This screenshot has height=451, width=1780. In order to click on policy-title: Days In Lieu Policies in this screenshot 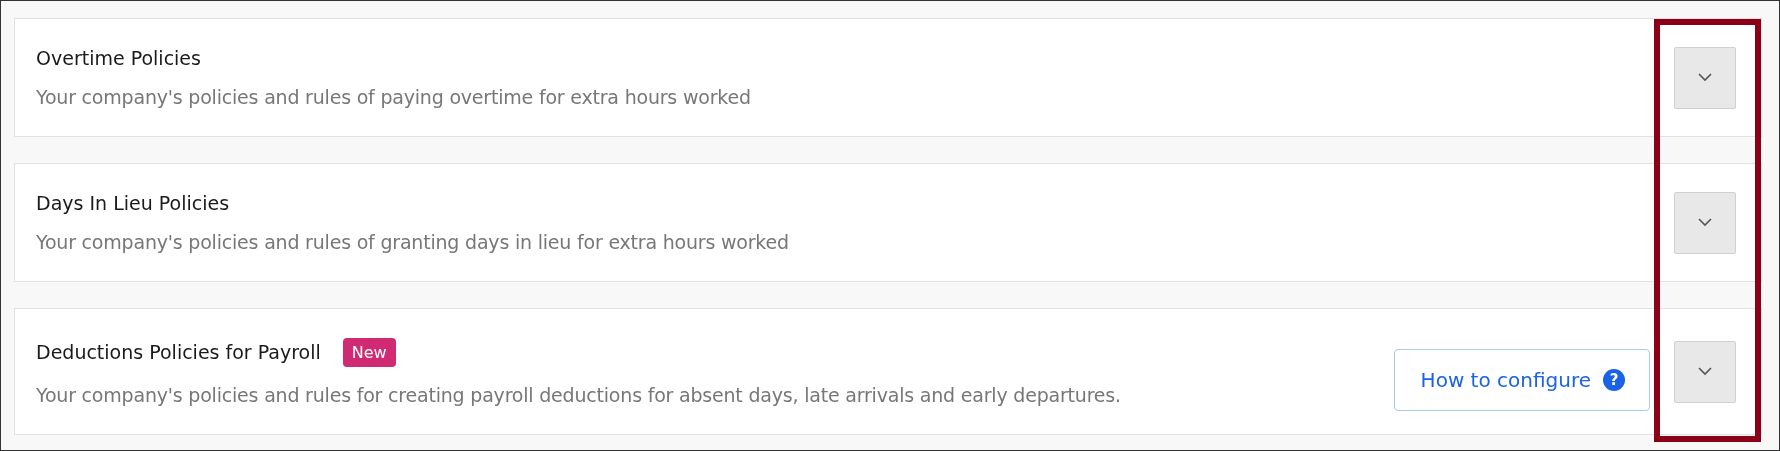, I will do `click(133, 203)`.